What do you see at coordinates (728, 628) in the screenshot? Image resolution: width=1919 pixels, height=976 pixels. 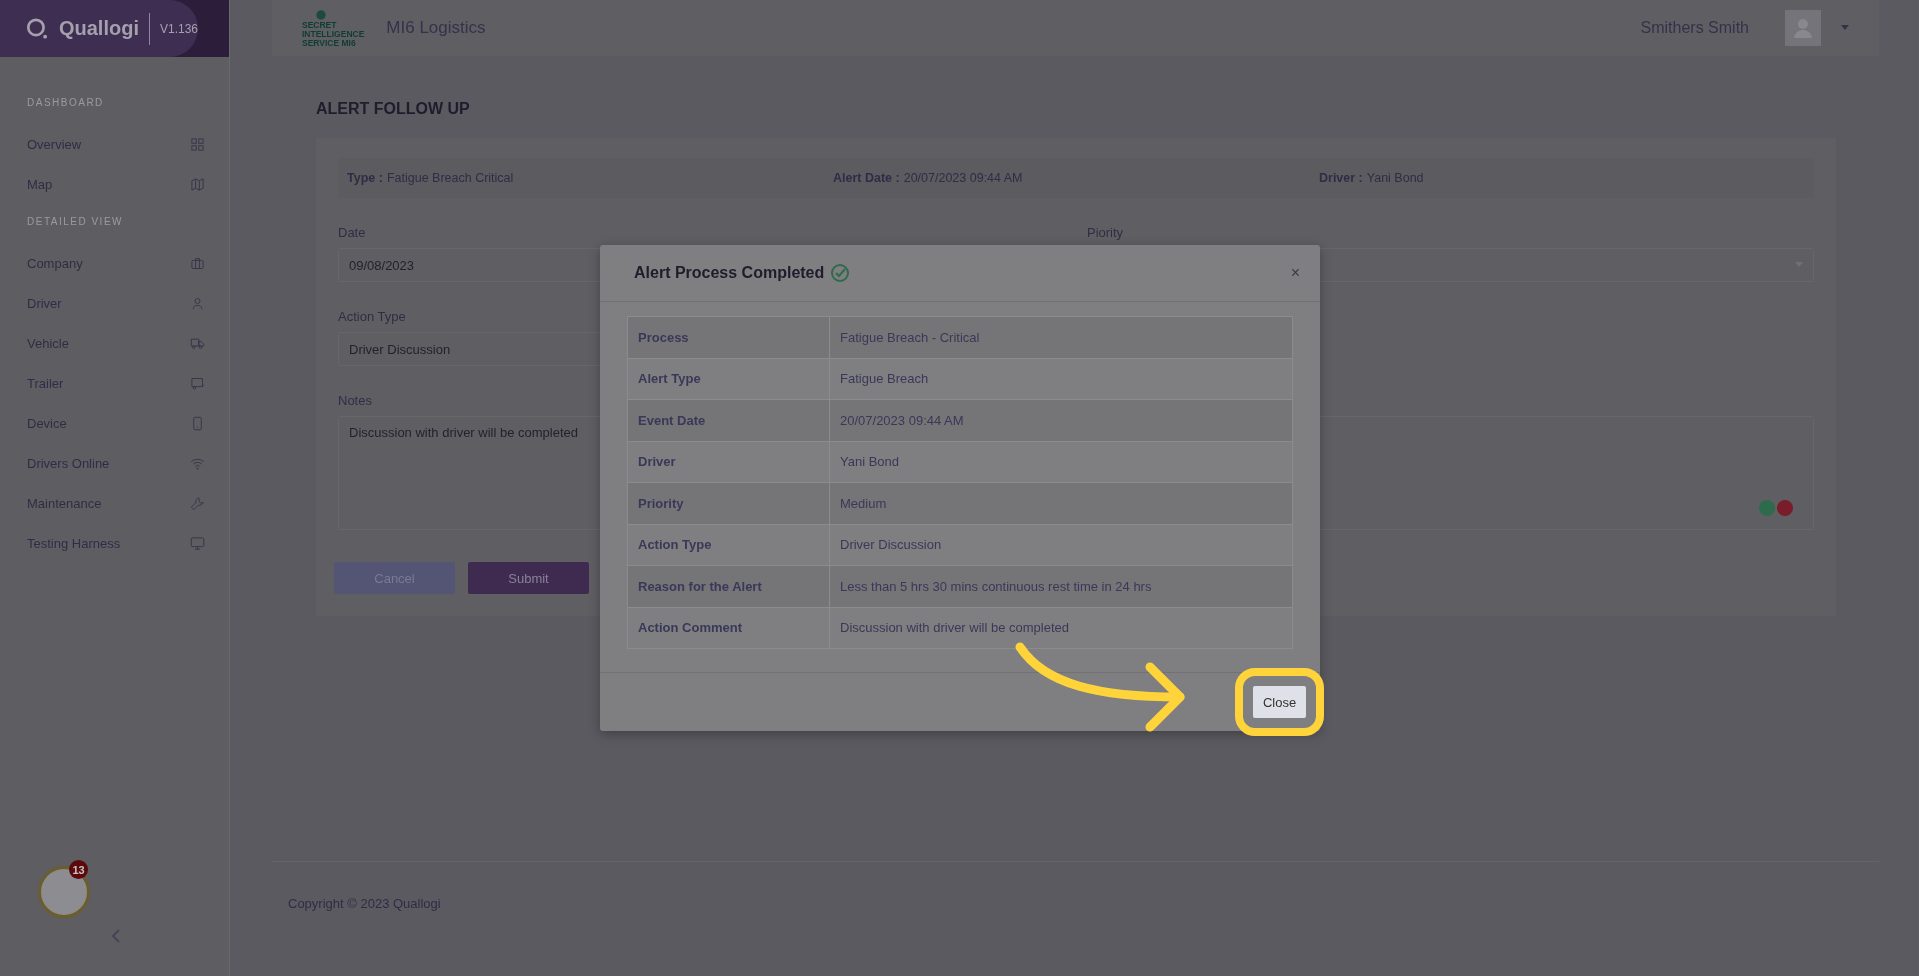 I see `table-cell: Action Comment` at bounding box center [728, 628].